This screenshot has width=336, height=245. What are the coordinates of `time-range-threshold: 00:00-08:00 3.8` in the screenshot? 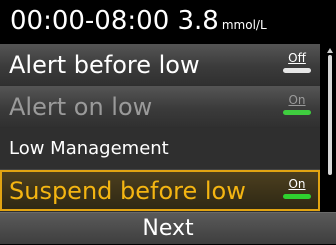 It's located at (114, 21).